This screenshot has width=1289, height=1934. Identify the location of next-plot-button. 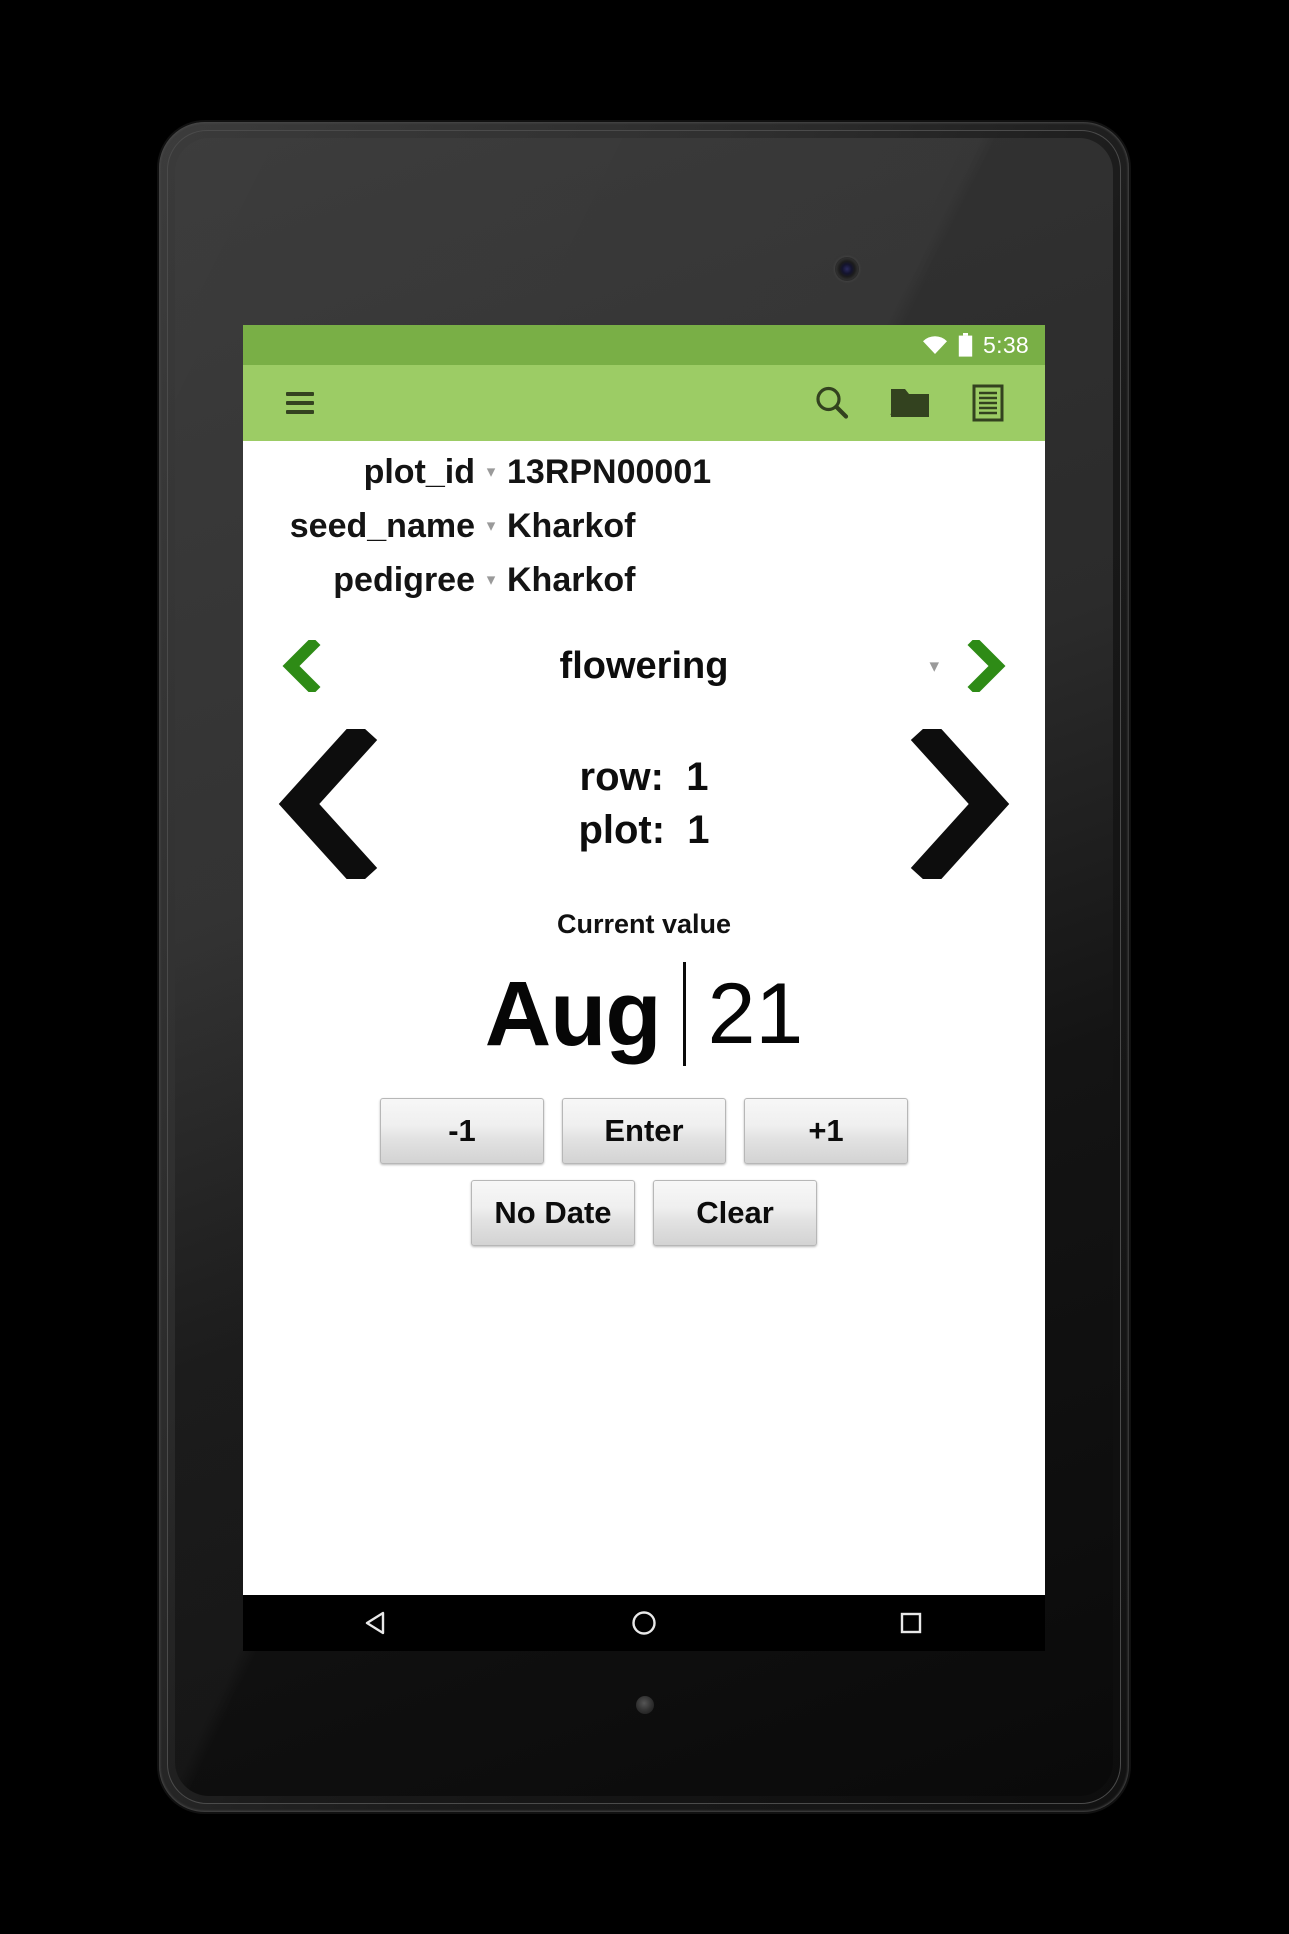
(961, 804).